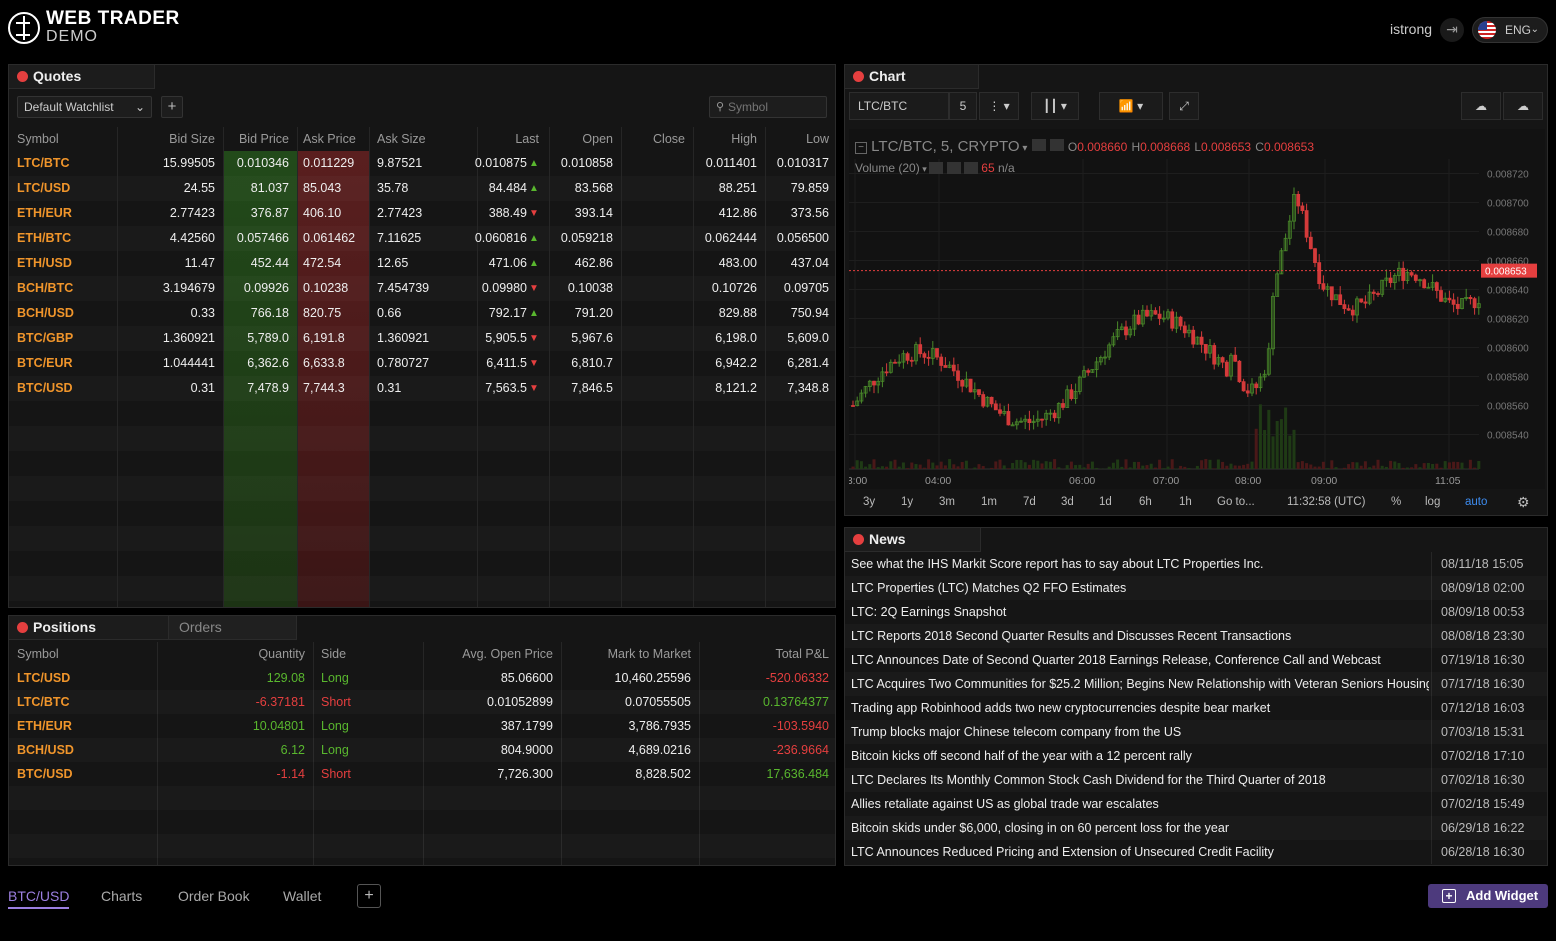  I want to click on range-button-3m: 3m, so click(947, 502).